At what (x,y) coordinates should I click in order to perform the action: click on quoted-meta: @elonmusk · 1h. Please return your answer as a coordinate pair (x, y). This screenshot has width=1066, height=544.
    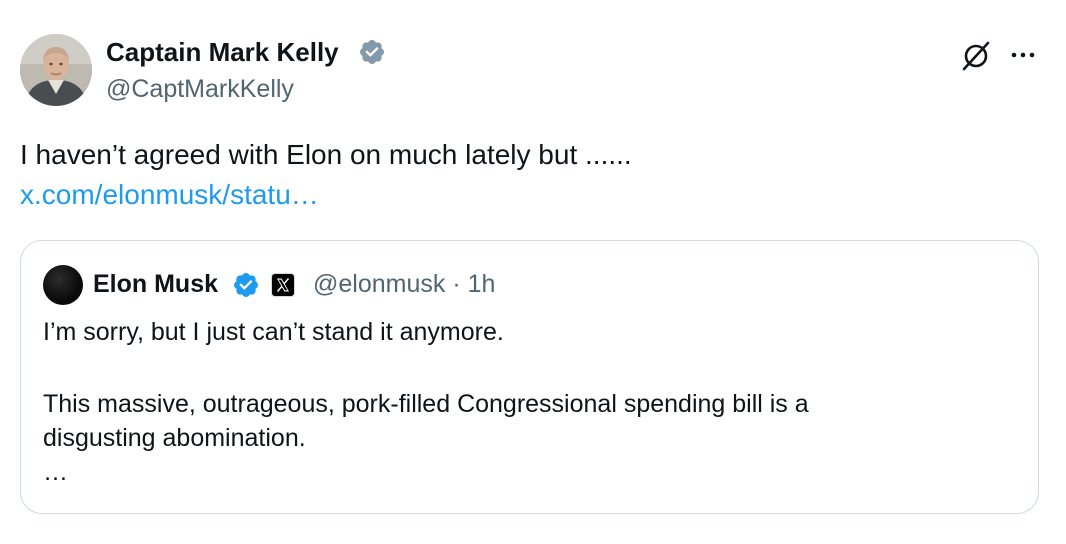
    Looking at the image, I should click on (404, 284).